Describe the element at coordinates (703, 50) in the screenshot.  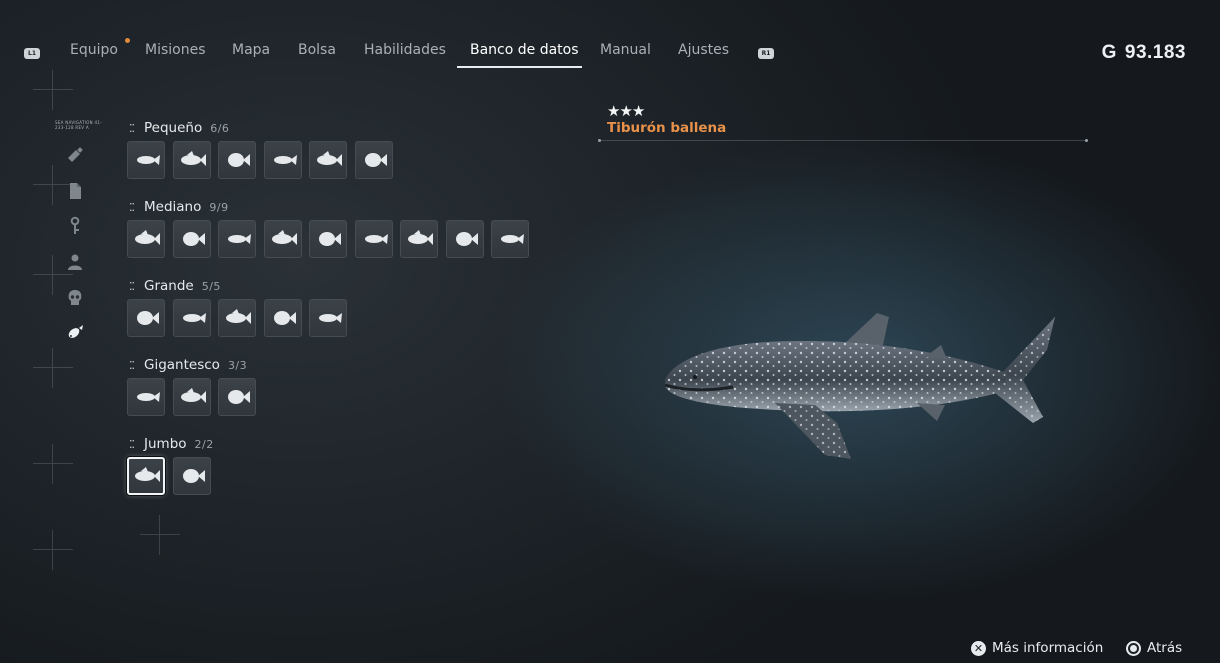
I see `tab-ajustes: Ajustes` at that location.